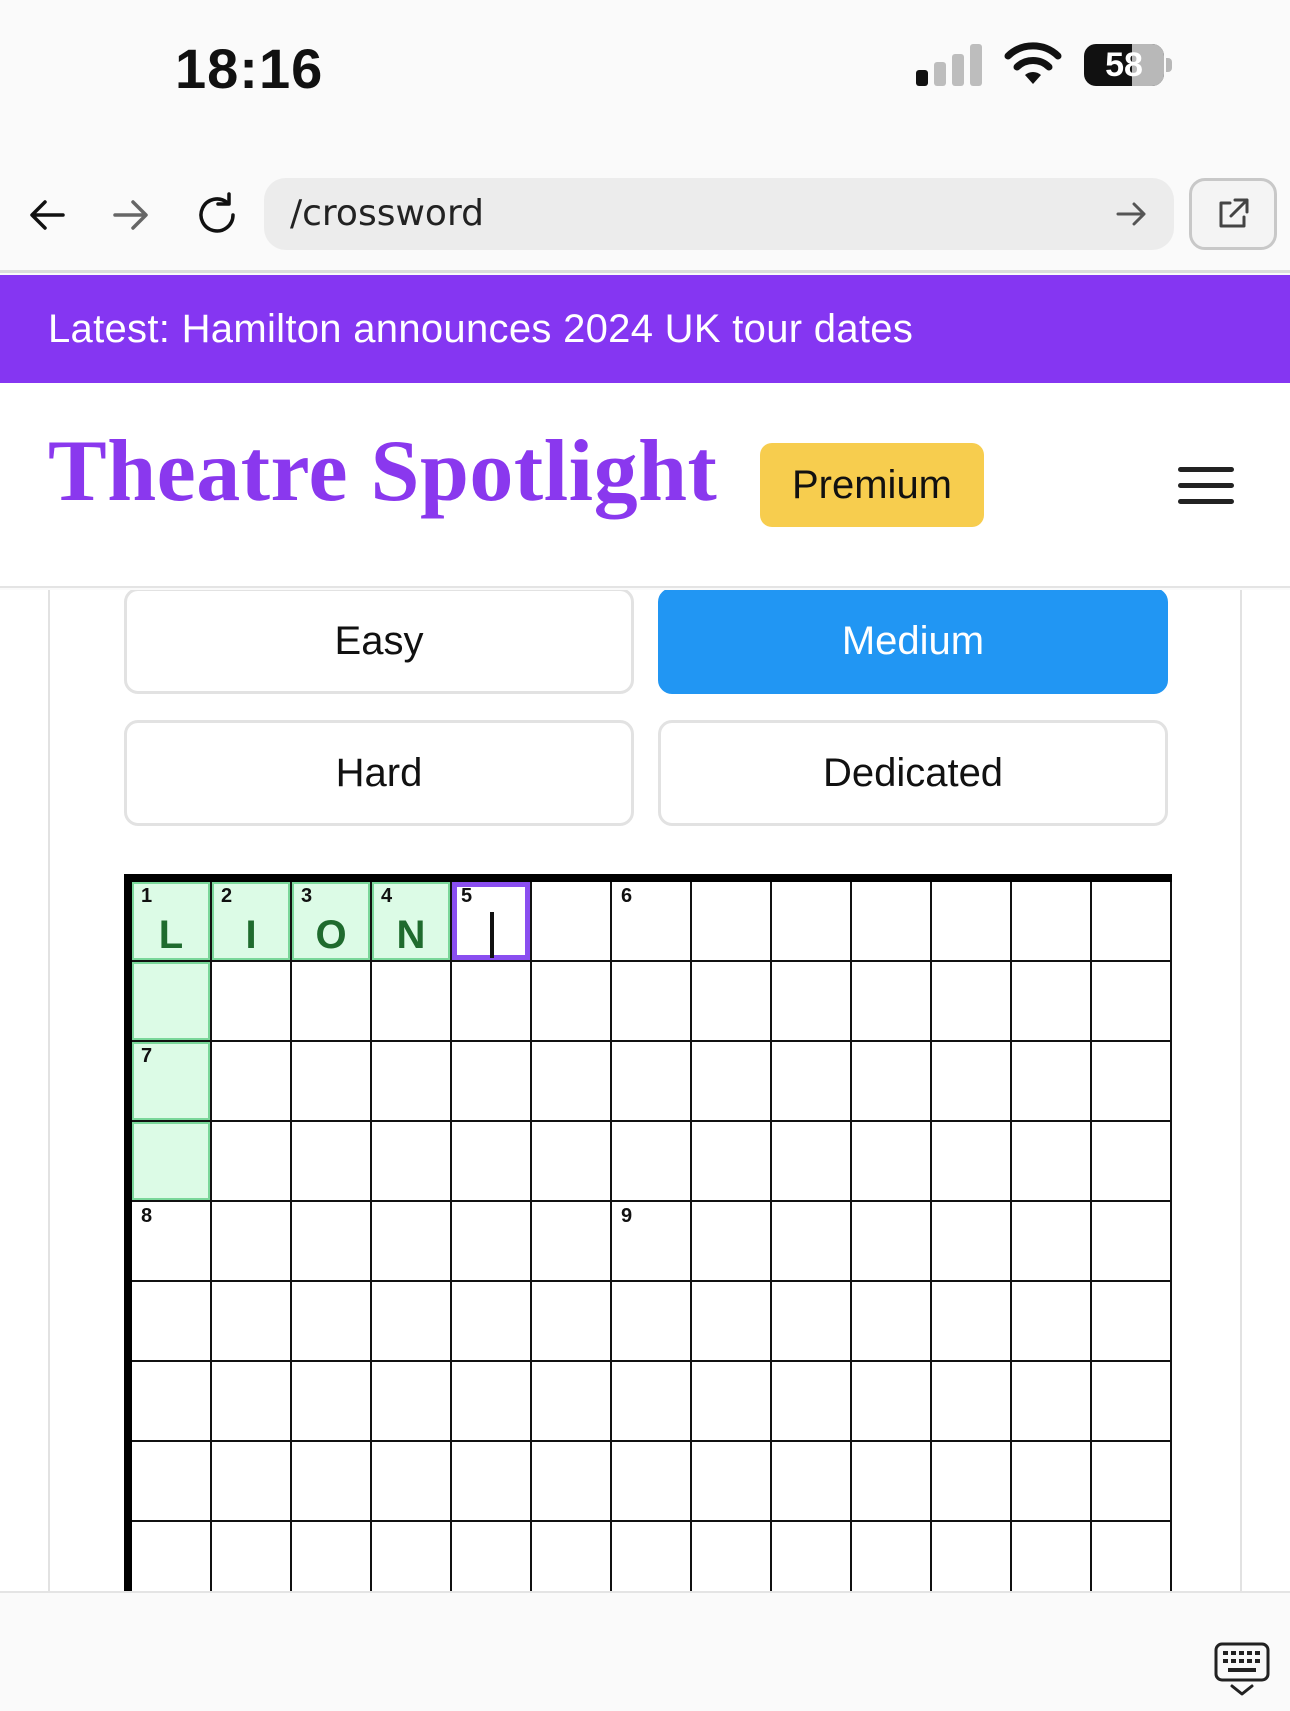  What do you see at coordinates (172, 922) in the screenshot?
I see `crossword-cell: 1L` at bounding box center [172, 922].